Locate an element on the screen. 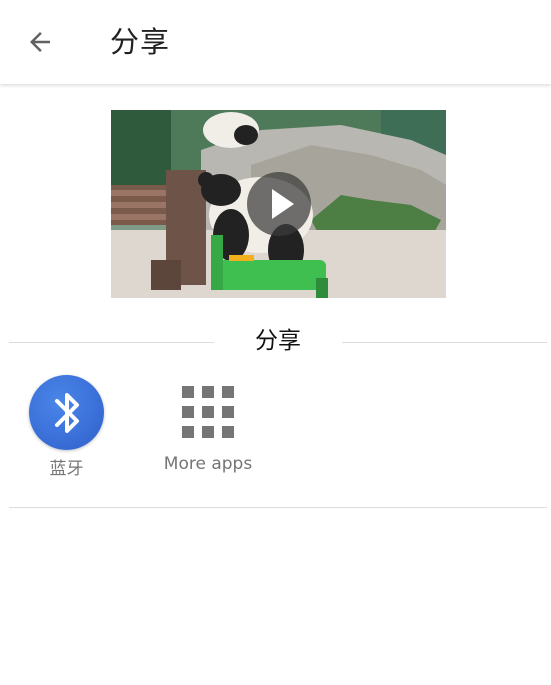 The height and width of the screenshot is (685, 551). apps-grid-icon is located at coordinates (208, 412).